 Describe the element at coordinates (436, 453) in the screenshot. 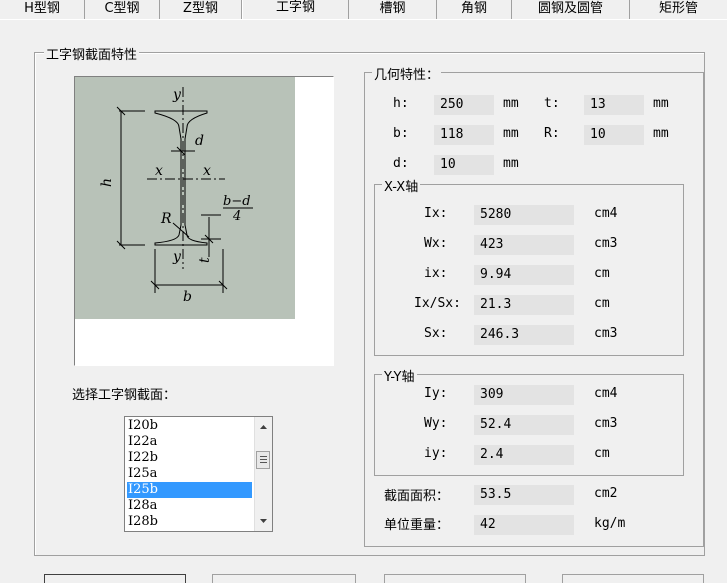

I see `iy-label: iy:` at that location.